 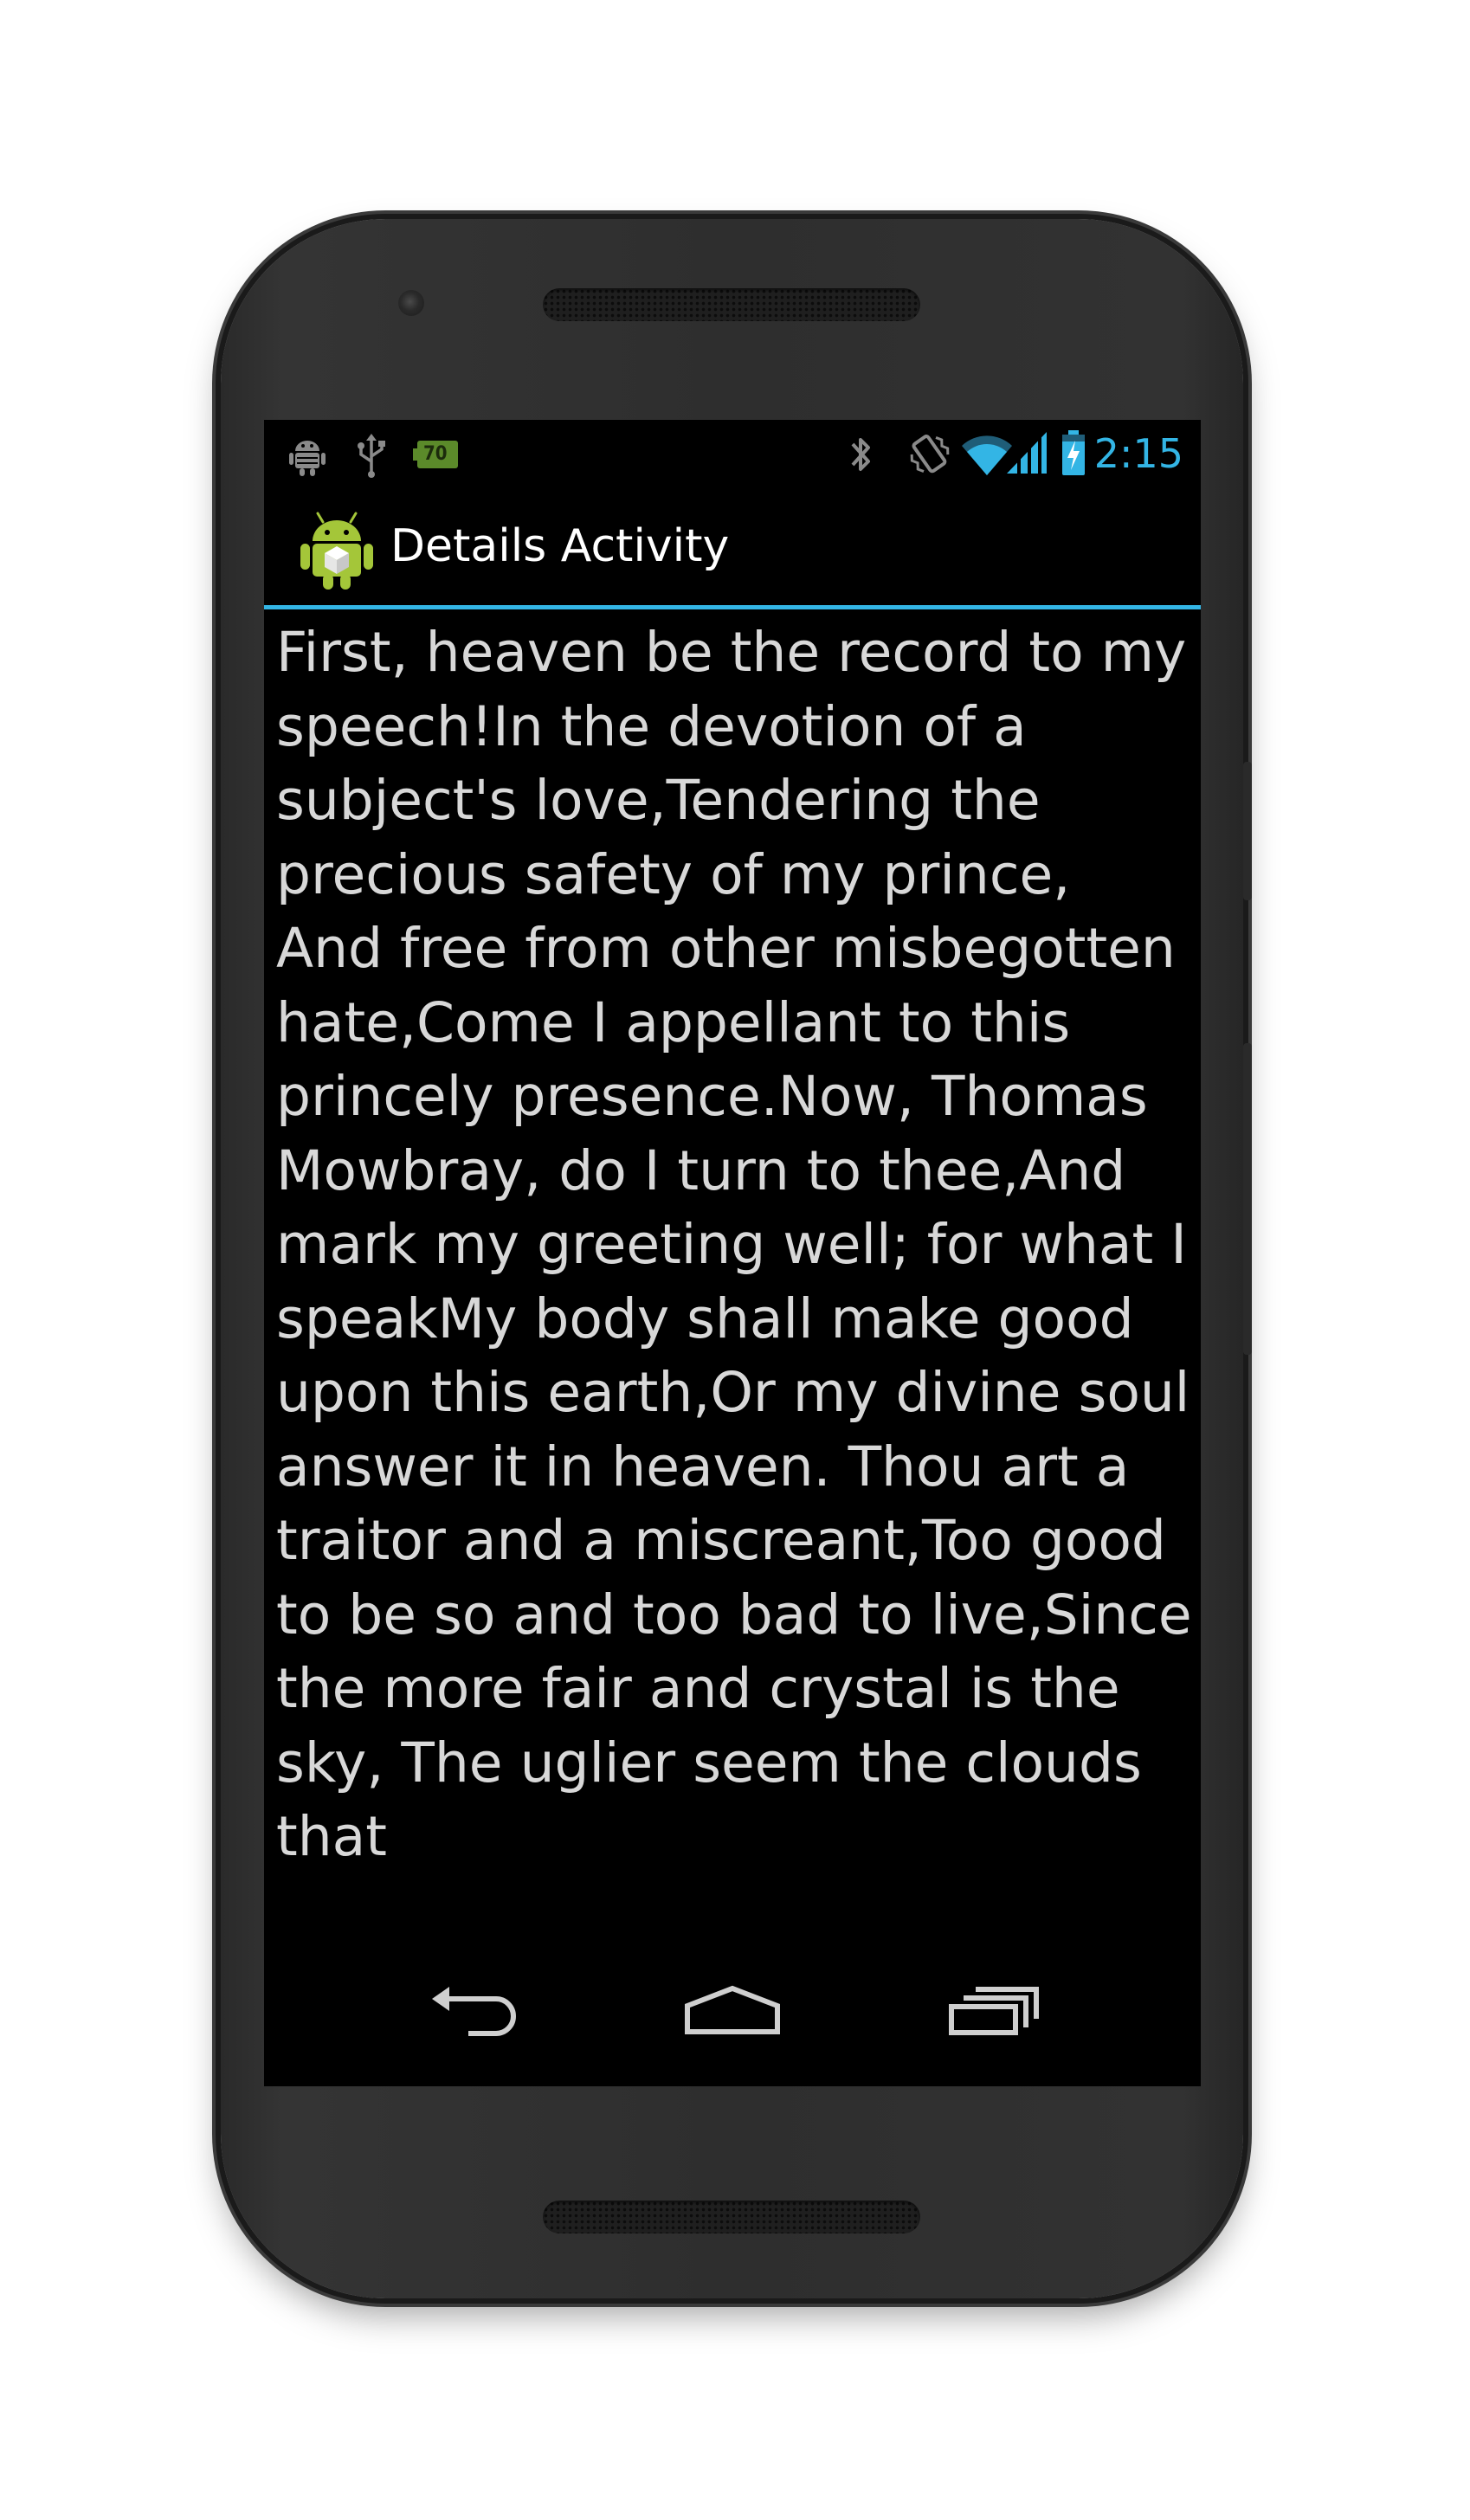 What do you see at coordinates (372, 456) in the screenshot?
I see `usb-icon` at bounding box center [372, 456].